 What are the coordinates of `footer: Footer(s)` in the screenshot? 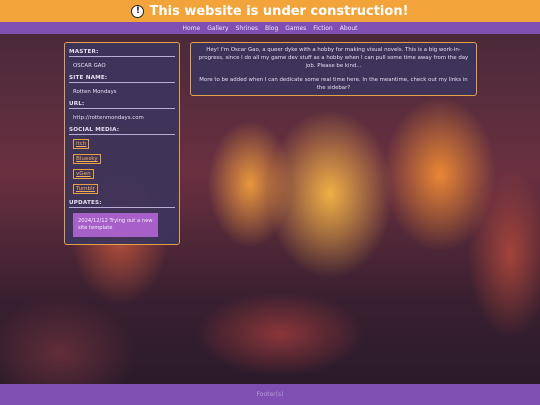 It's located at (270, 394).